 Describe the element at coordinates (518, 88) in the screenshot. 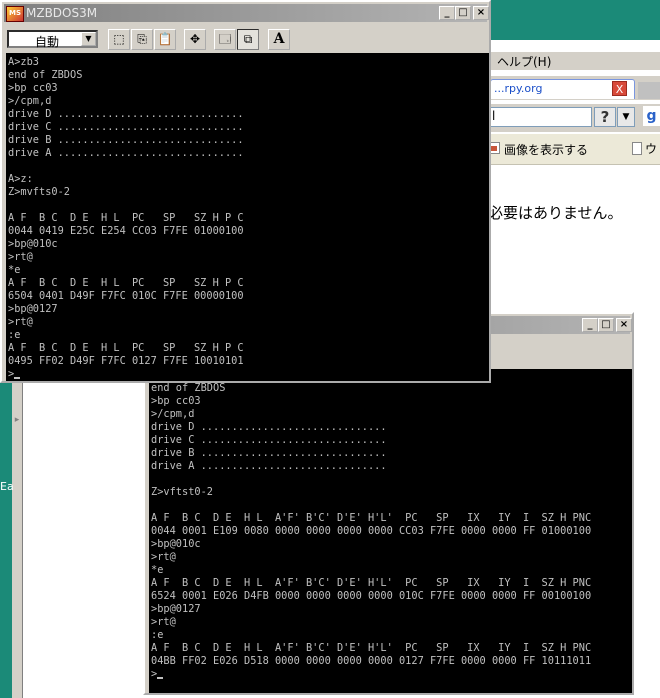

I see `browser-tab-title: ...rpy.org` at that location.